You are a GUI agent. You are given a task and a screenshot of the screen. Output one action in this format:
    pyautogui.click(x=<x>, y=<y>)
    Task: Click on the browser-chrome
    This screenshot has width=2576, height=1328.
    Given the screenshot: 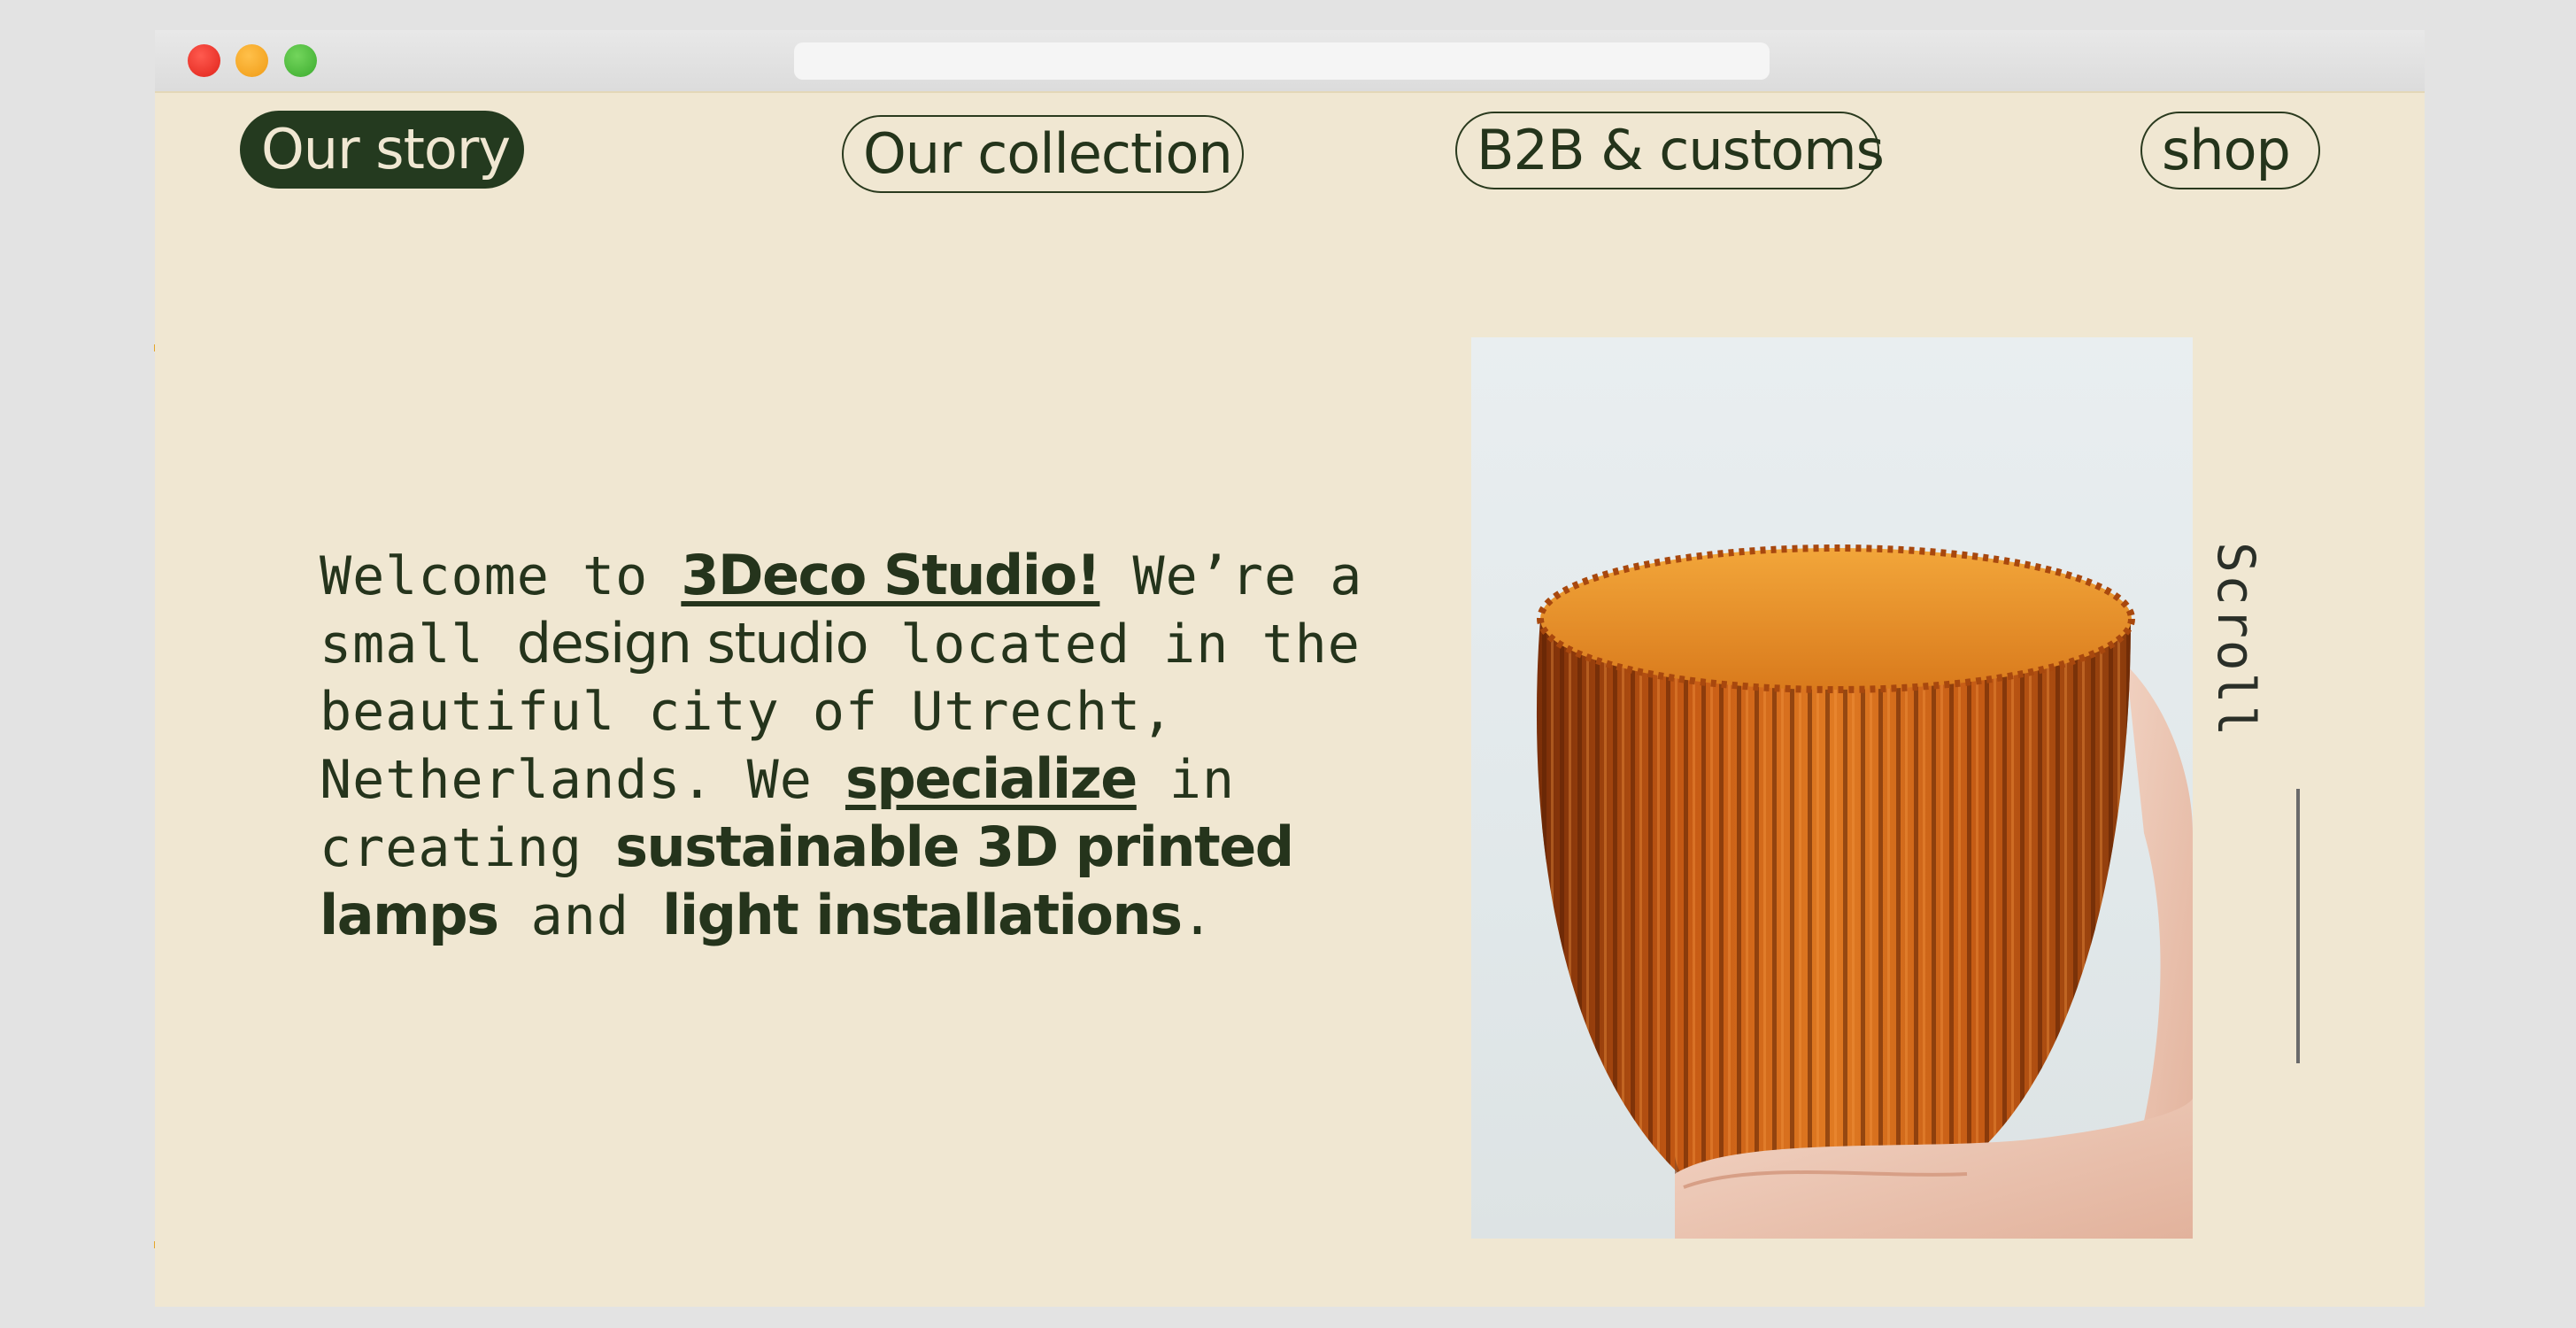 What is the action you would take?
    pyautogui.click(x=1290, y=61)
    